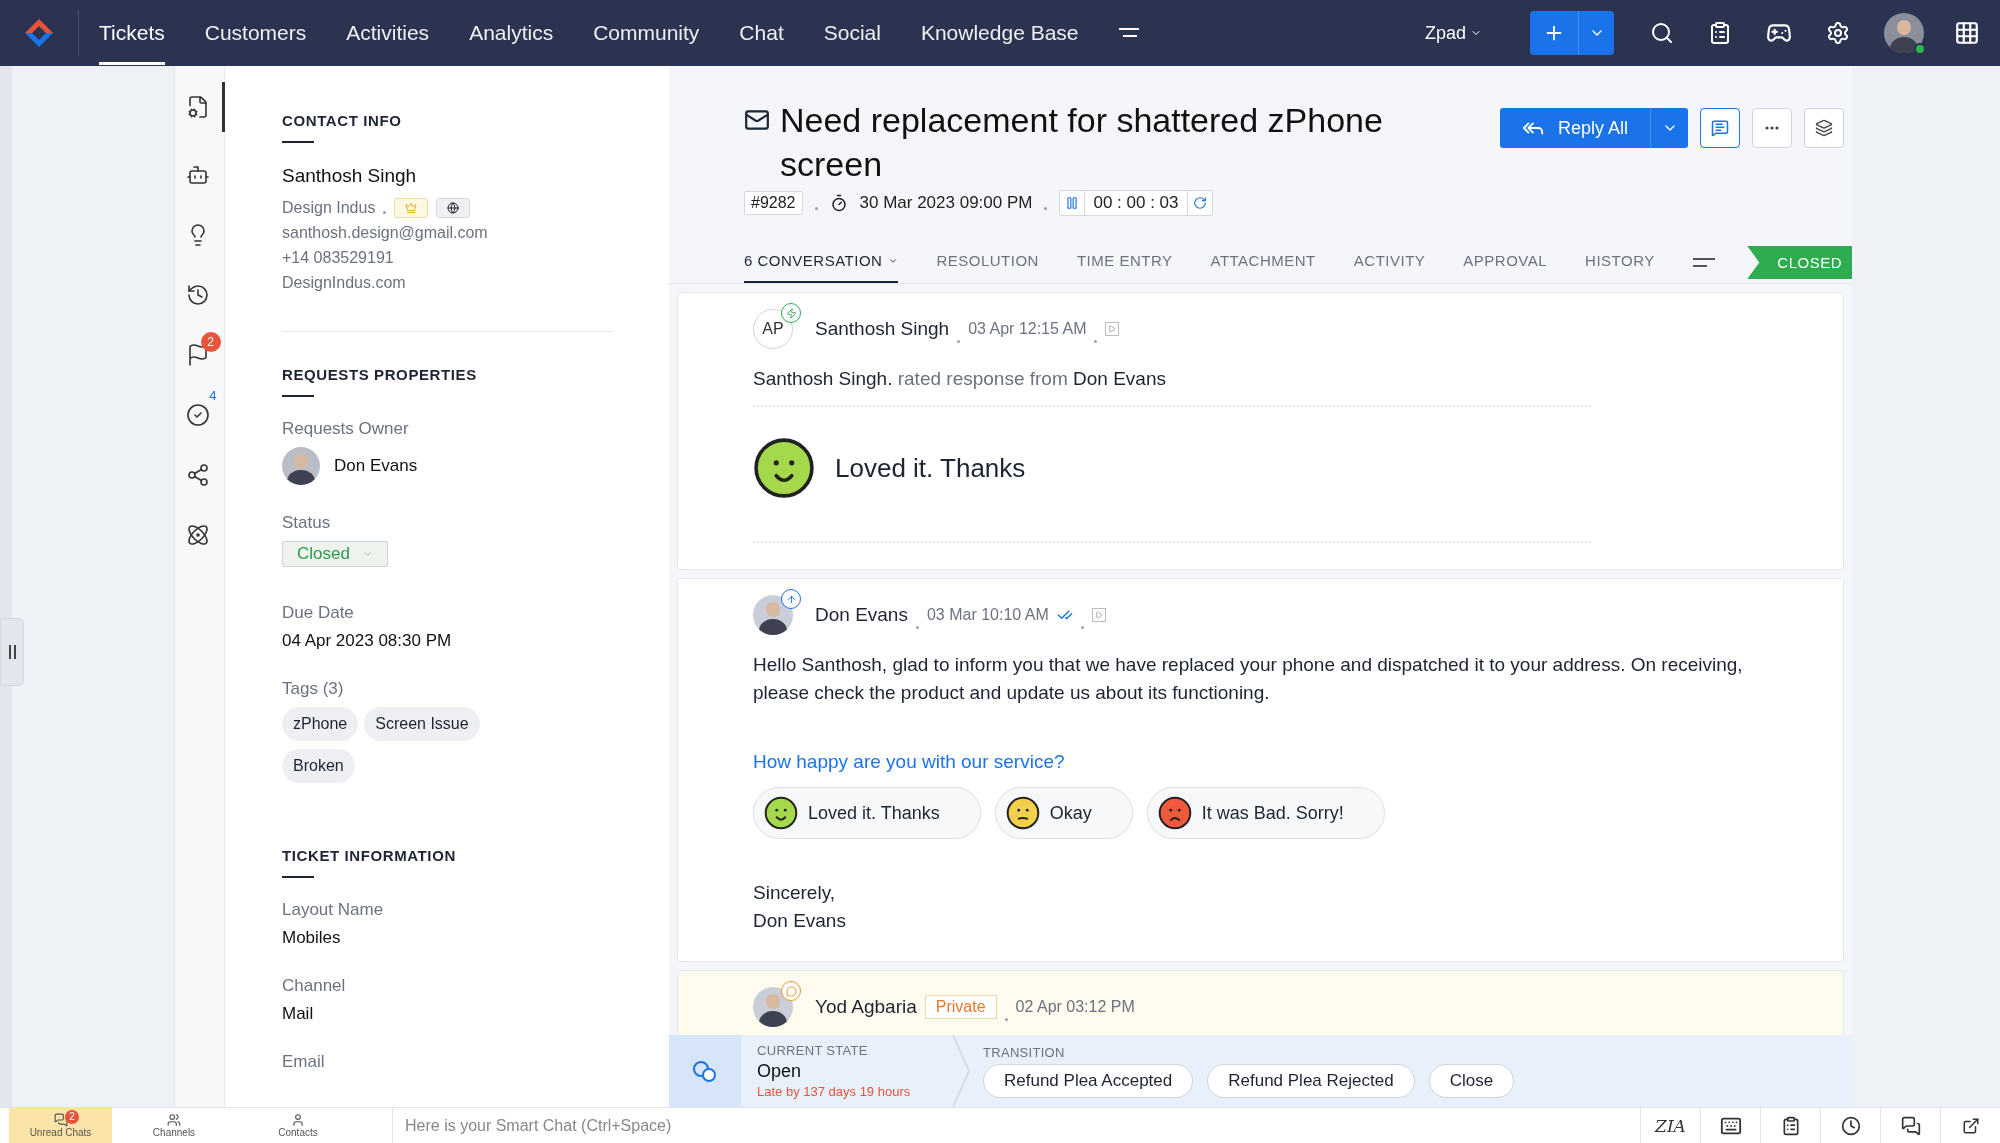 This screenshot has height=1143, width=2000. I want to click on rating-option: Loved it. Thanks, so click(867, 813).